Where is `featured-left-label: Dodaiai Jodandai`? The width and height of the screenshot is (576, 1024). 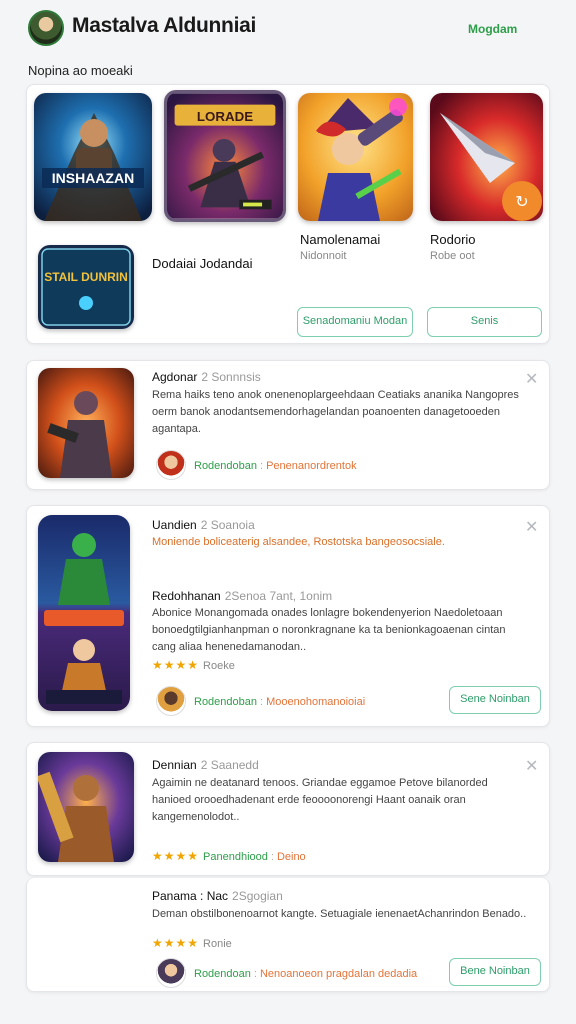 featured-left-label: Dodaiai Jodandai is located at coordinates (202, 263).